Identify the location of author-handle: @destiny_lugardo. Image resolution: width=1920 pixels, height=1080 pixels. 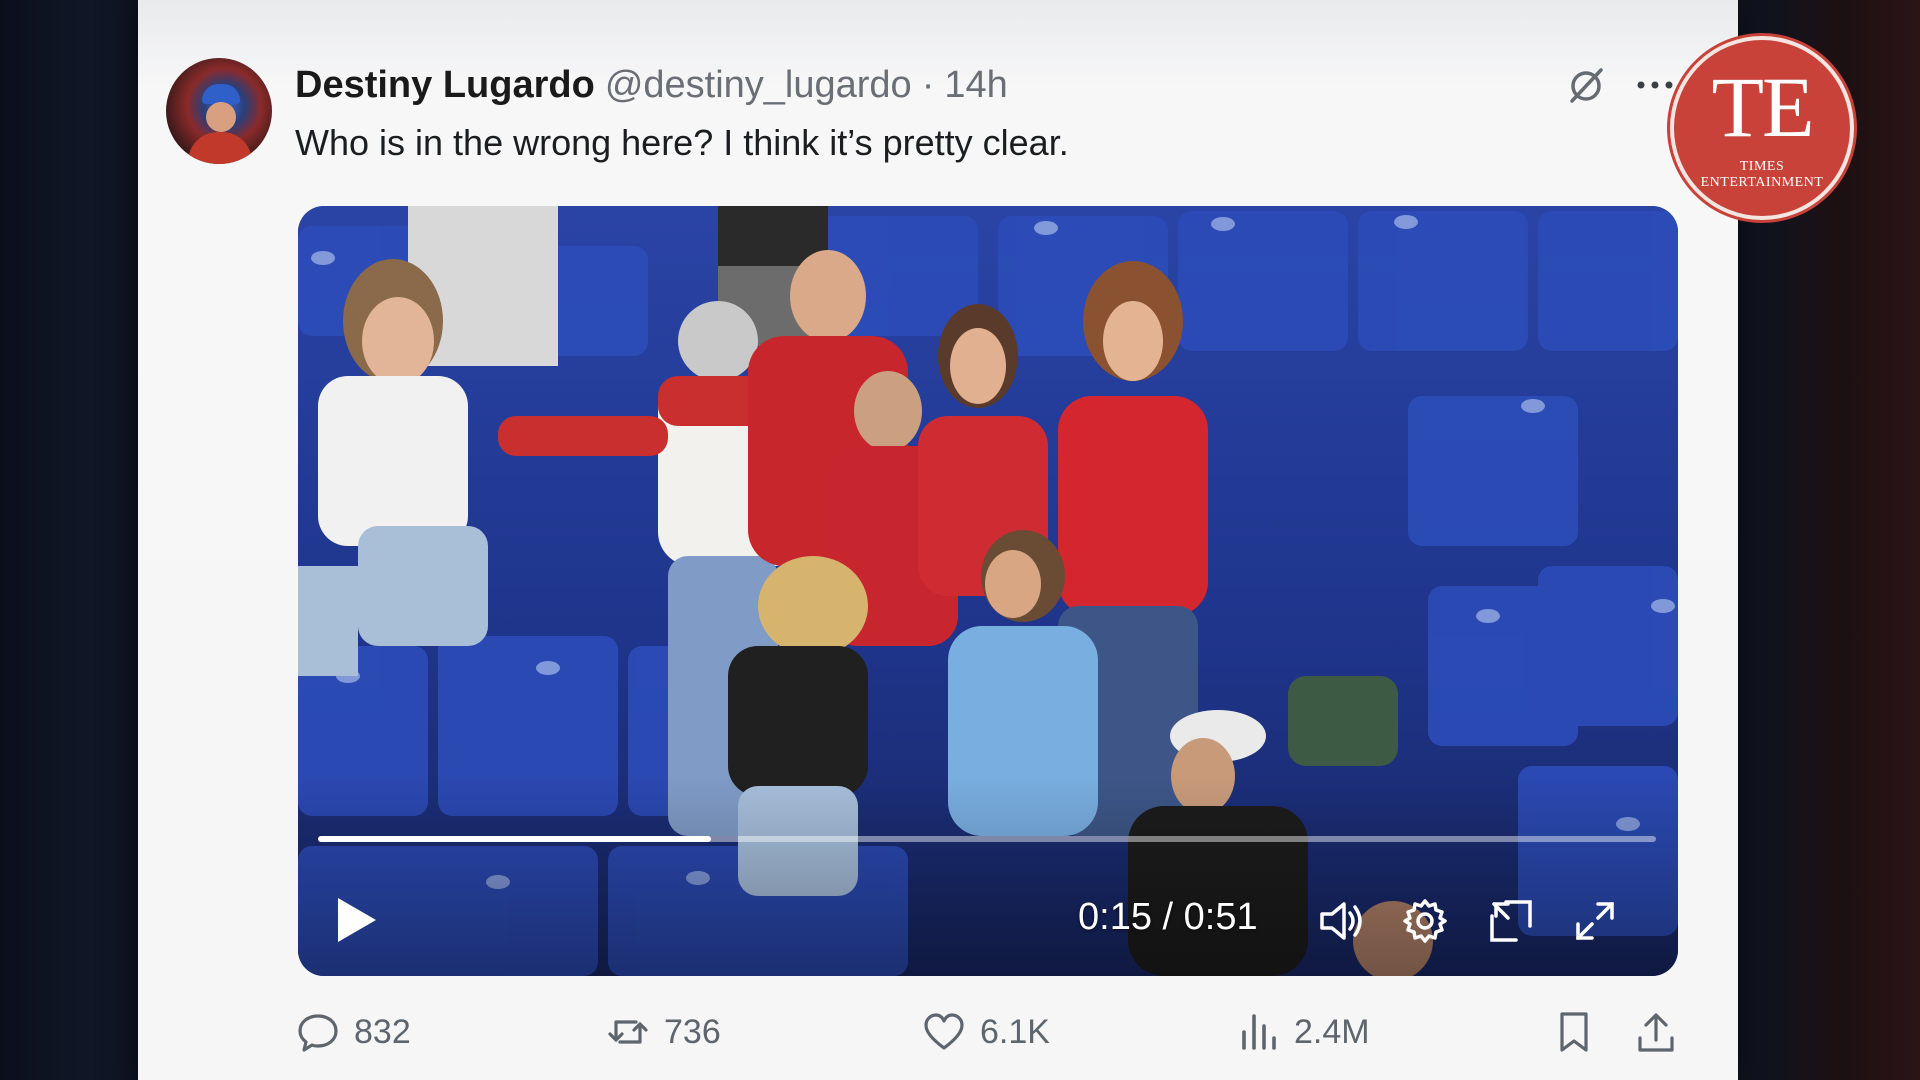
(758, 85).